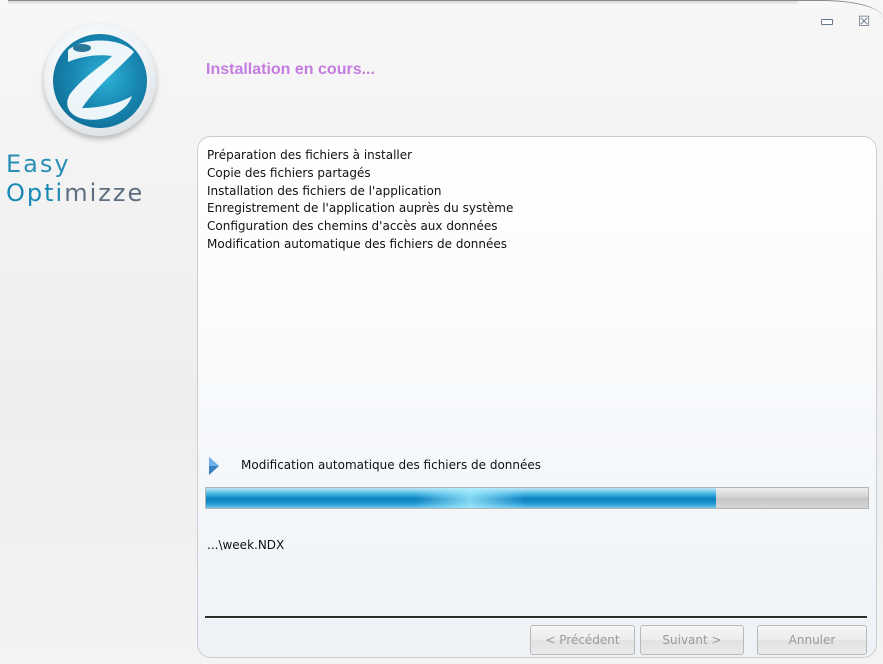 The image size is (883, 664). Describe the element at coordinates (582, 640) in the screenshot. I see `previous-button: < Précédent` at that location.